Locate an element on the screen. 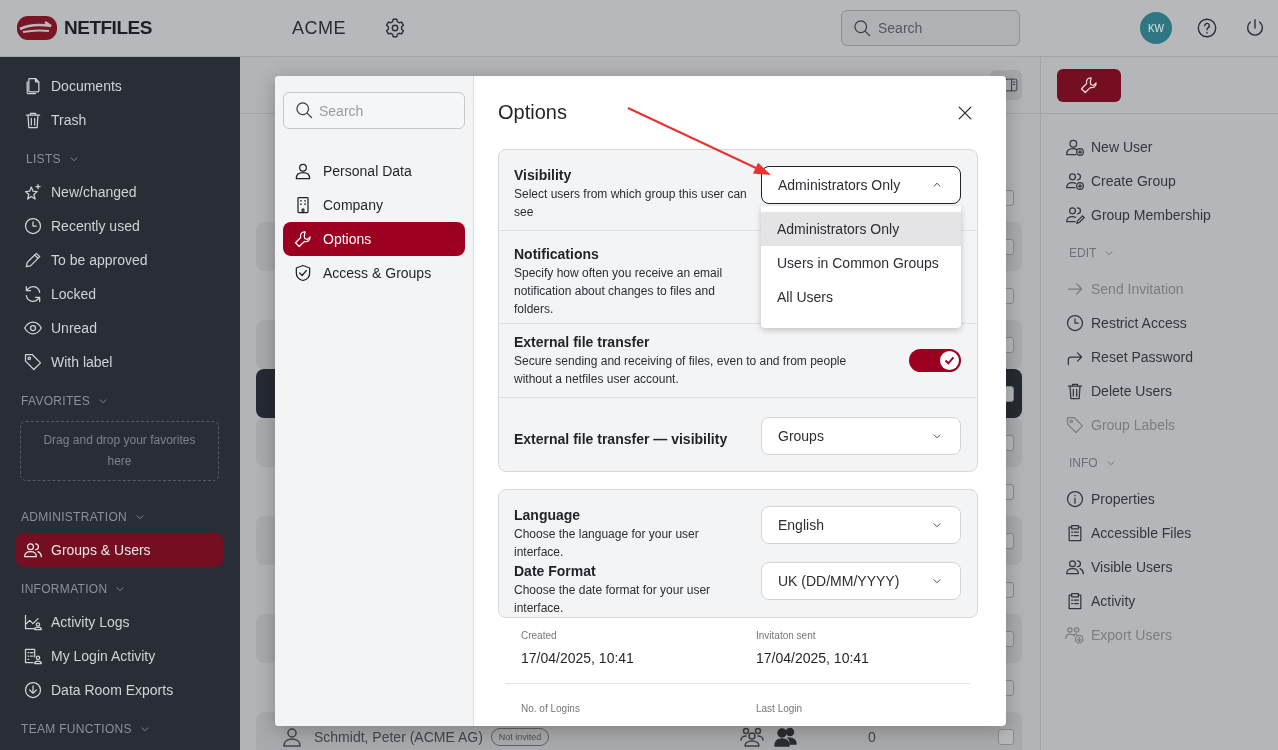 This screenshot has width=1278, height=750. setting-description: Select users from which group this user can see is located at coordinates (631, 203).